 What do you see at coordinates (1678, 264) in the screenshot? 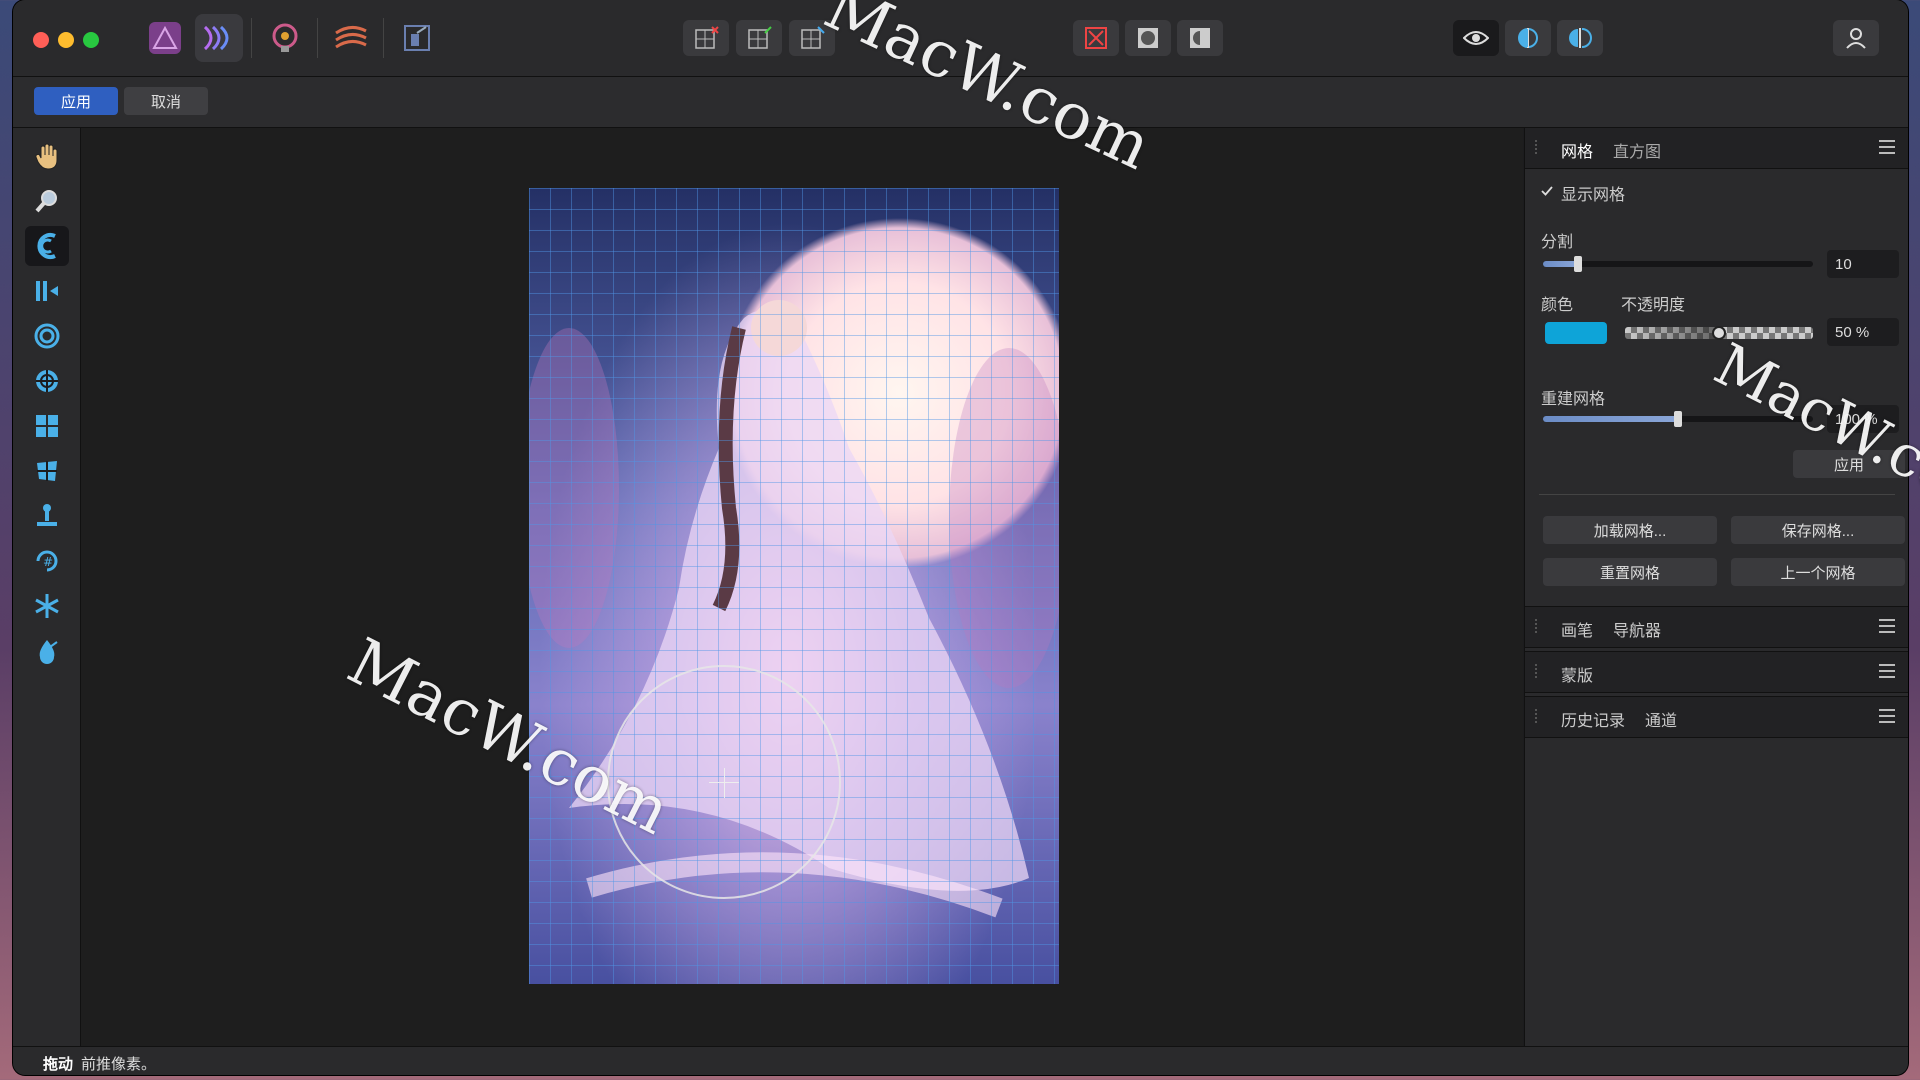
I see `divisions-slider` at bounding box center [1678, 264].